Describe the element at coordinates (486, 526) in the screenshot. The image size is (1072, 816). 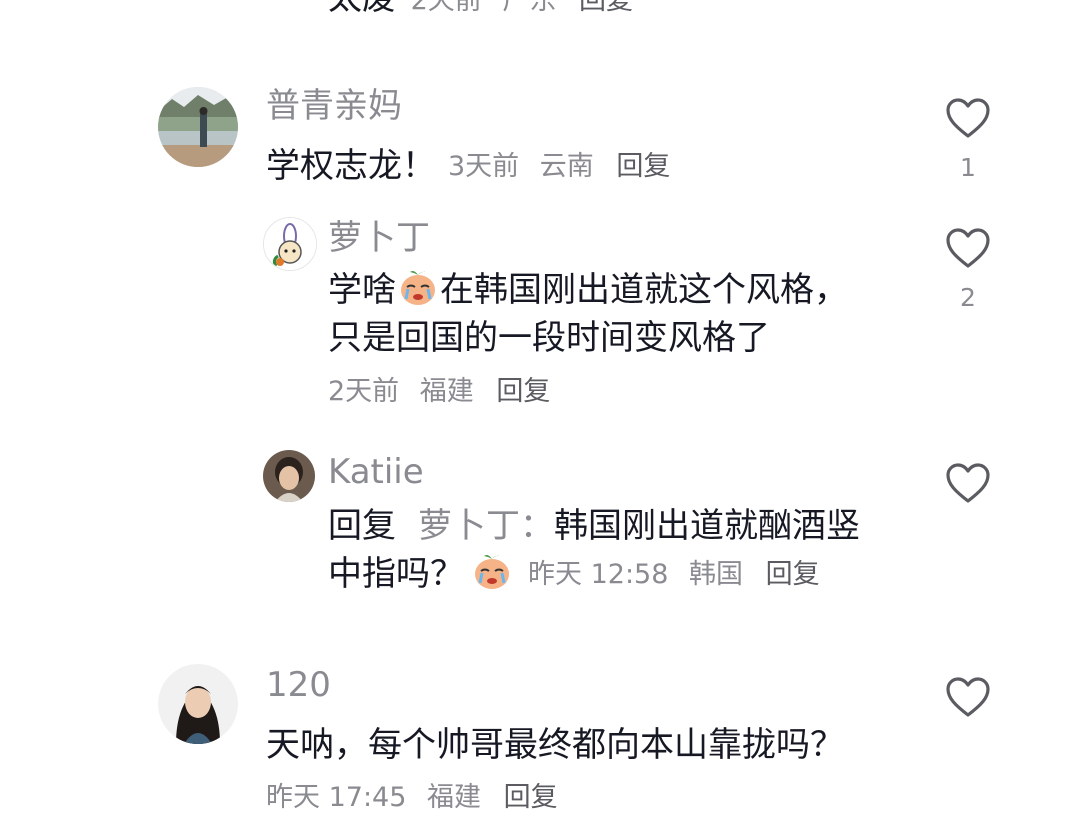
I see `reply-target-username: 萝卜丁：` at that location.